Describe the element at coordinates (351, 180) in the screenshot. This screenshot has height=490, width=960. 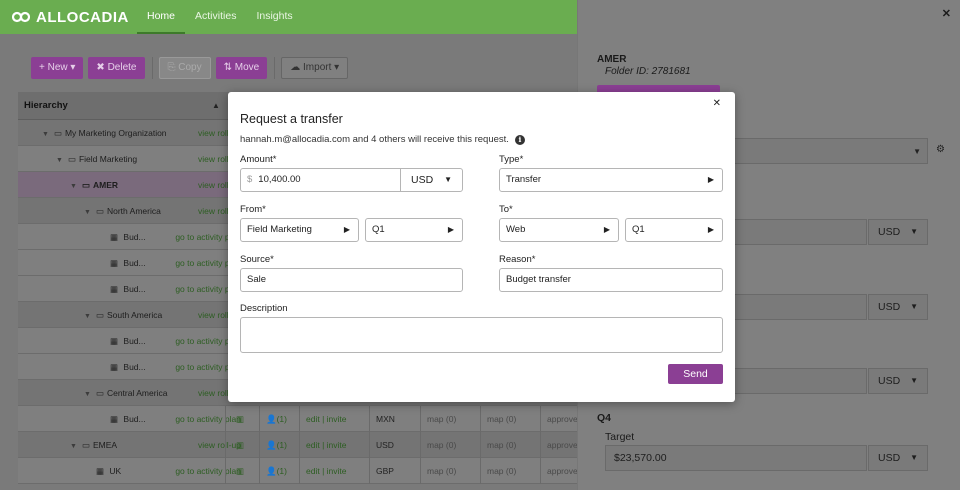
I see `amount-input: $10,400.00 USD ▼` at that location.